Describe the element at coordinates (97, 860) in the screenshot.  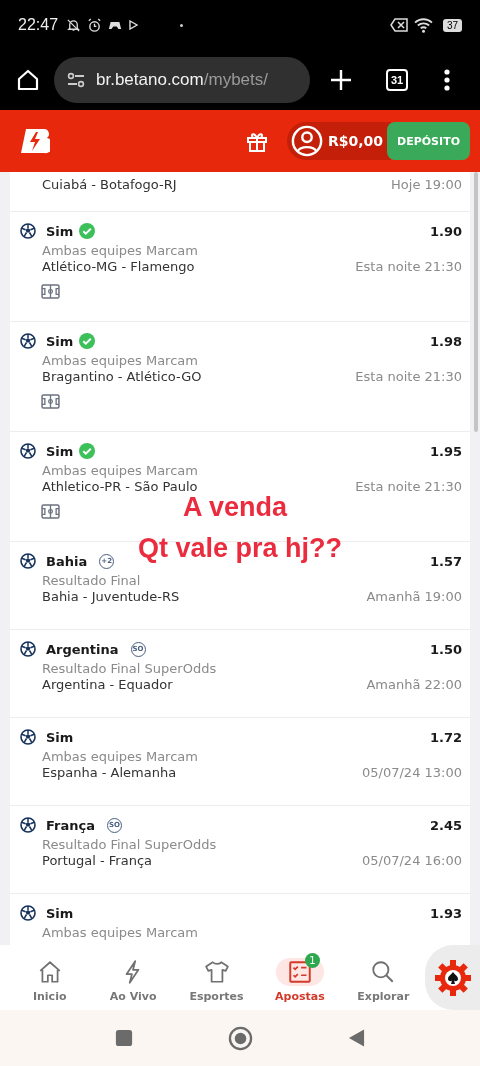
I see `match-name: Portugal - França` at that location.